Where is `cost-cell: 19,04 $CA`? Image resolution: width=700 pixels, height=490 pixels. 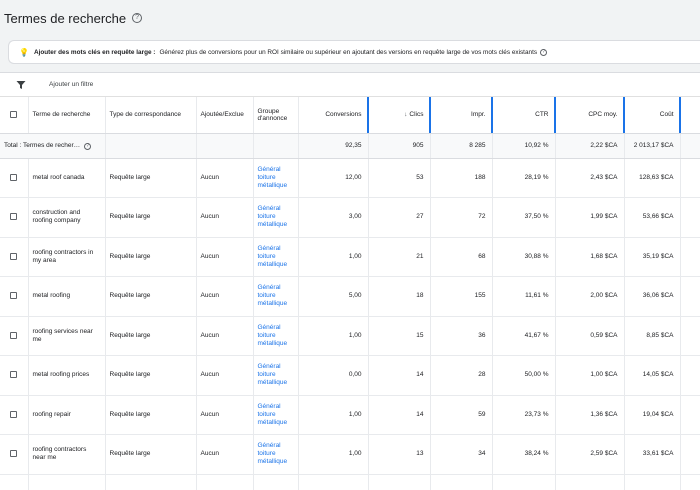
cost-cell: 19,04 $CA is located at coordinates (658, 414).